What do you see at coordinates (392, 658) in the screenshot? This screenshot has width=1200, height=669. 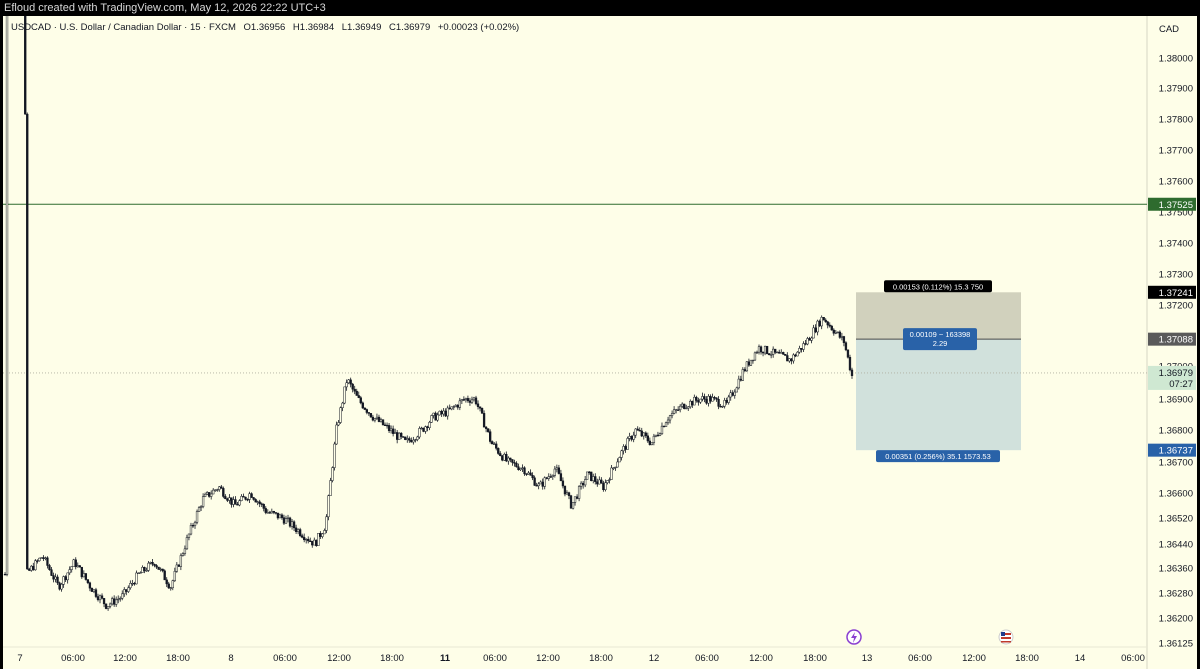 I see `x-tick-label: 18:00` at bounding box center [392, 658].